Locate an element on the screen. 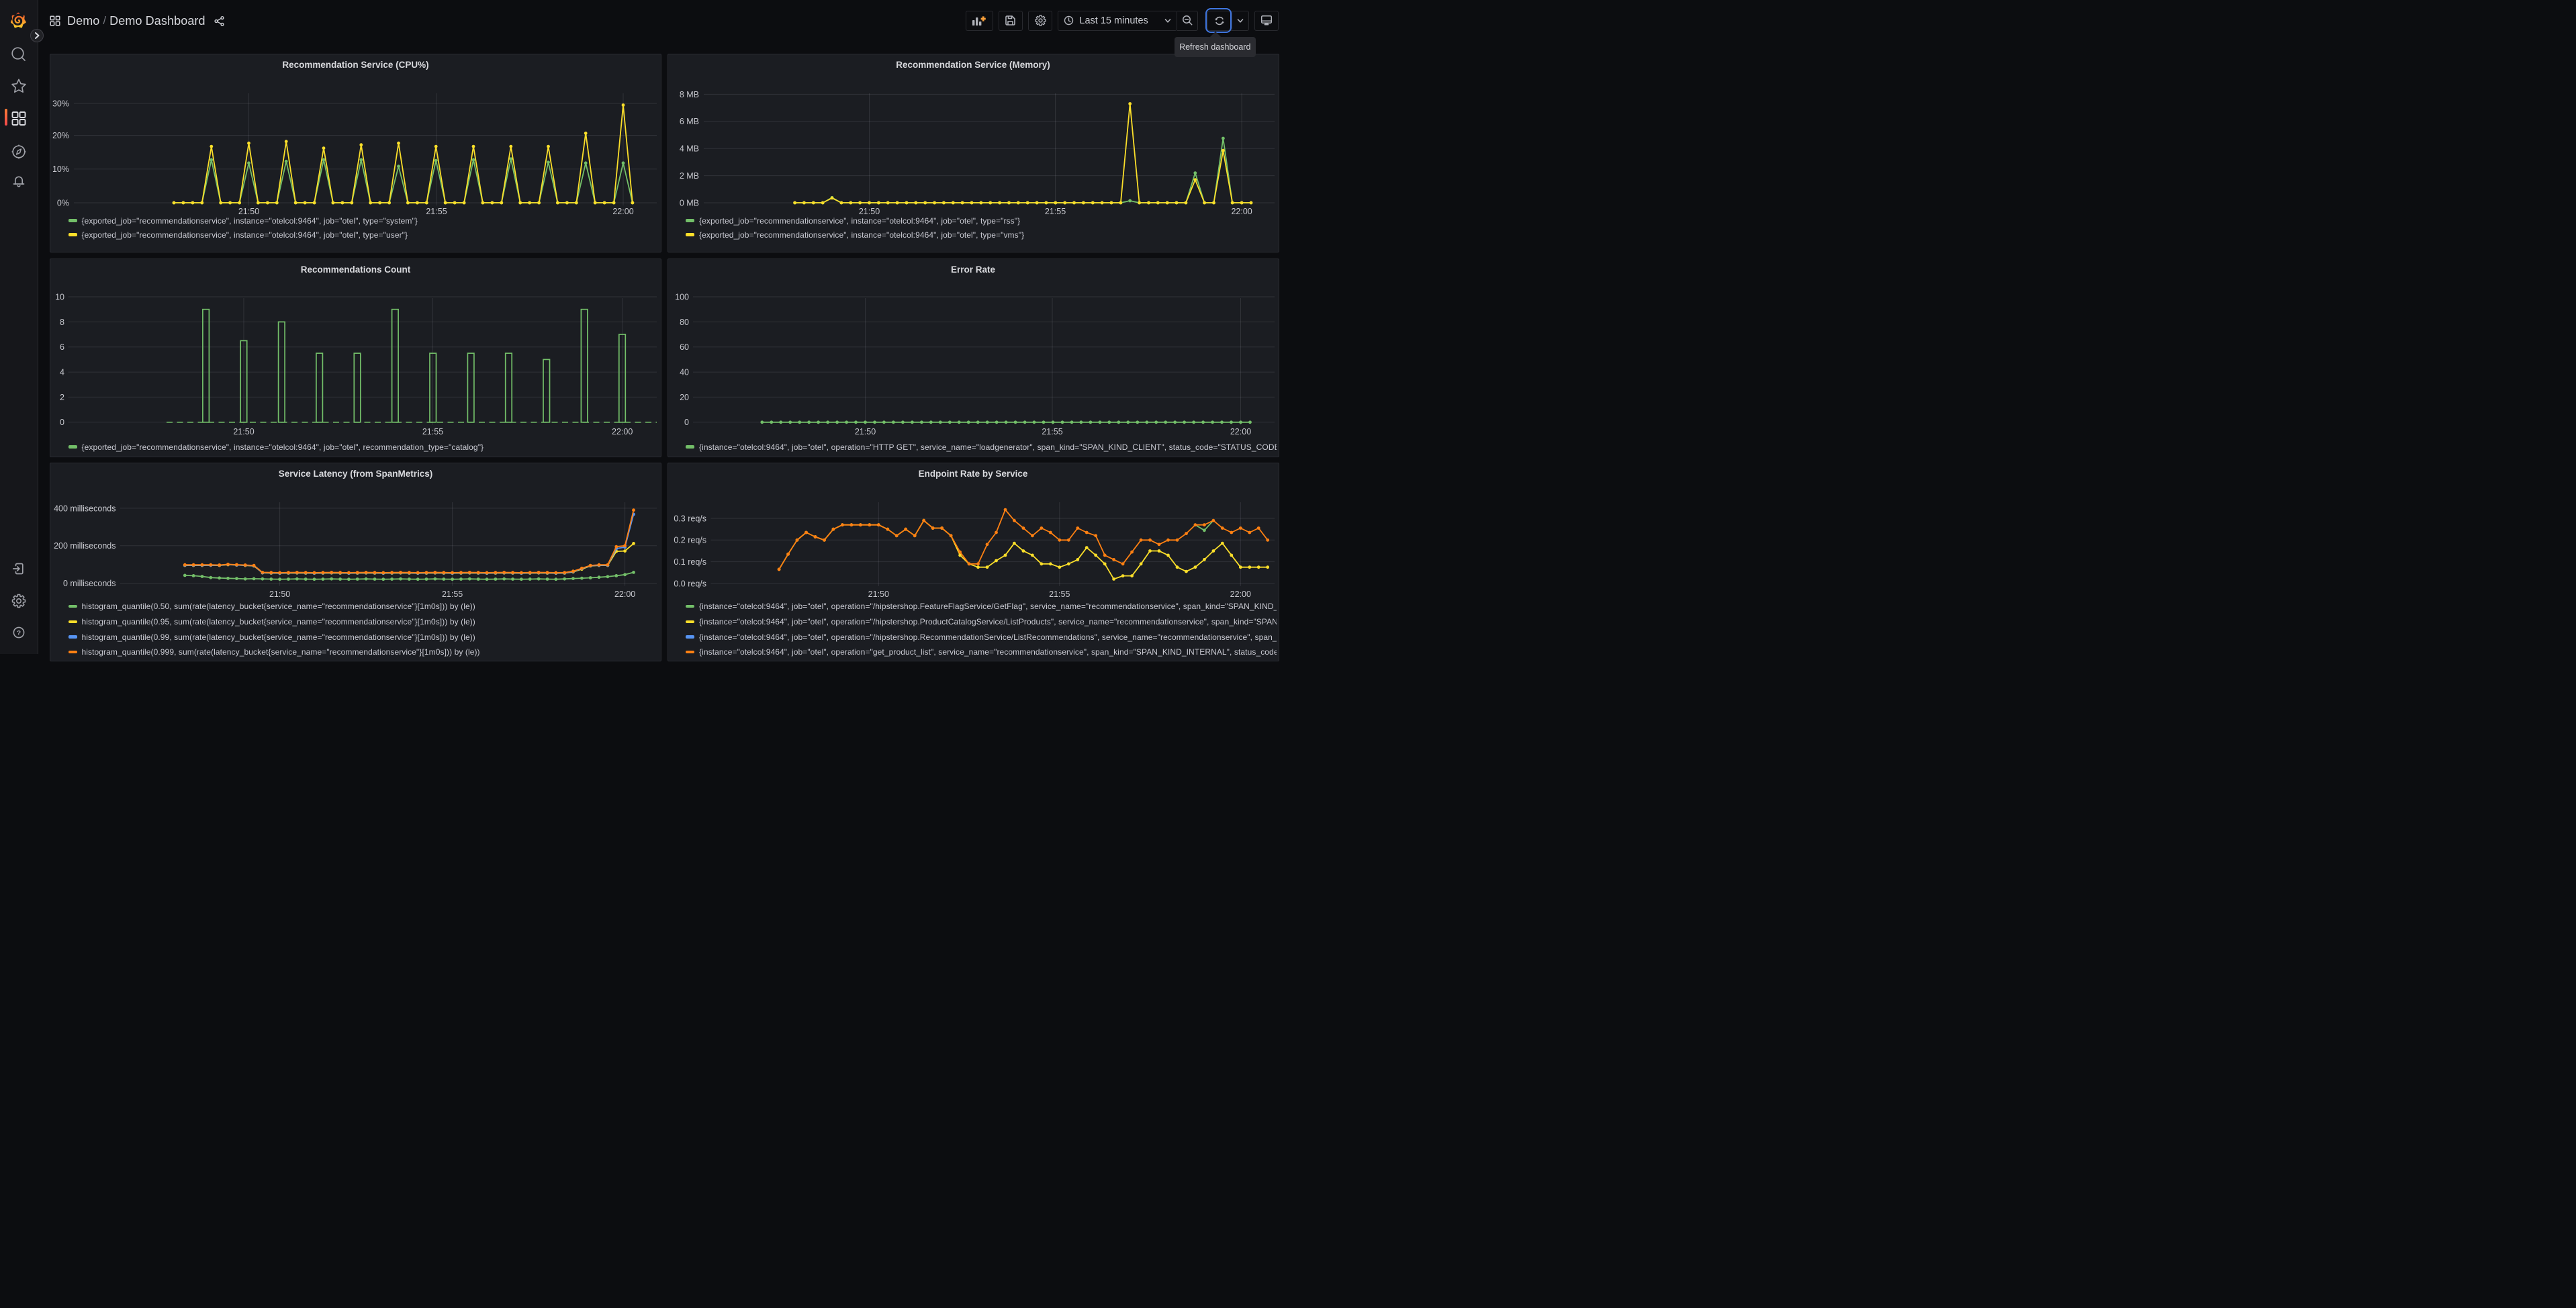 Image resolution: width=2576 pixels, height=1308 pixels. svg-text: 10% is located at coordinates (60, 170).